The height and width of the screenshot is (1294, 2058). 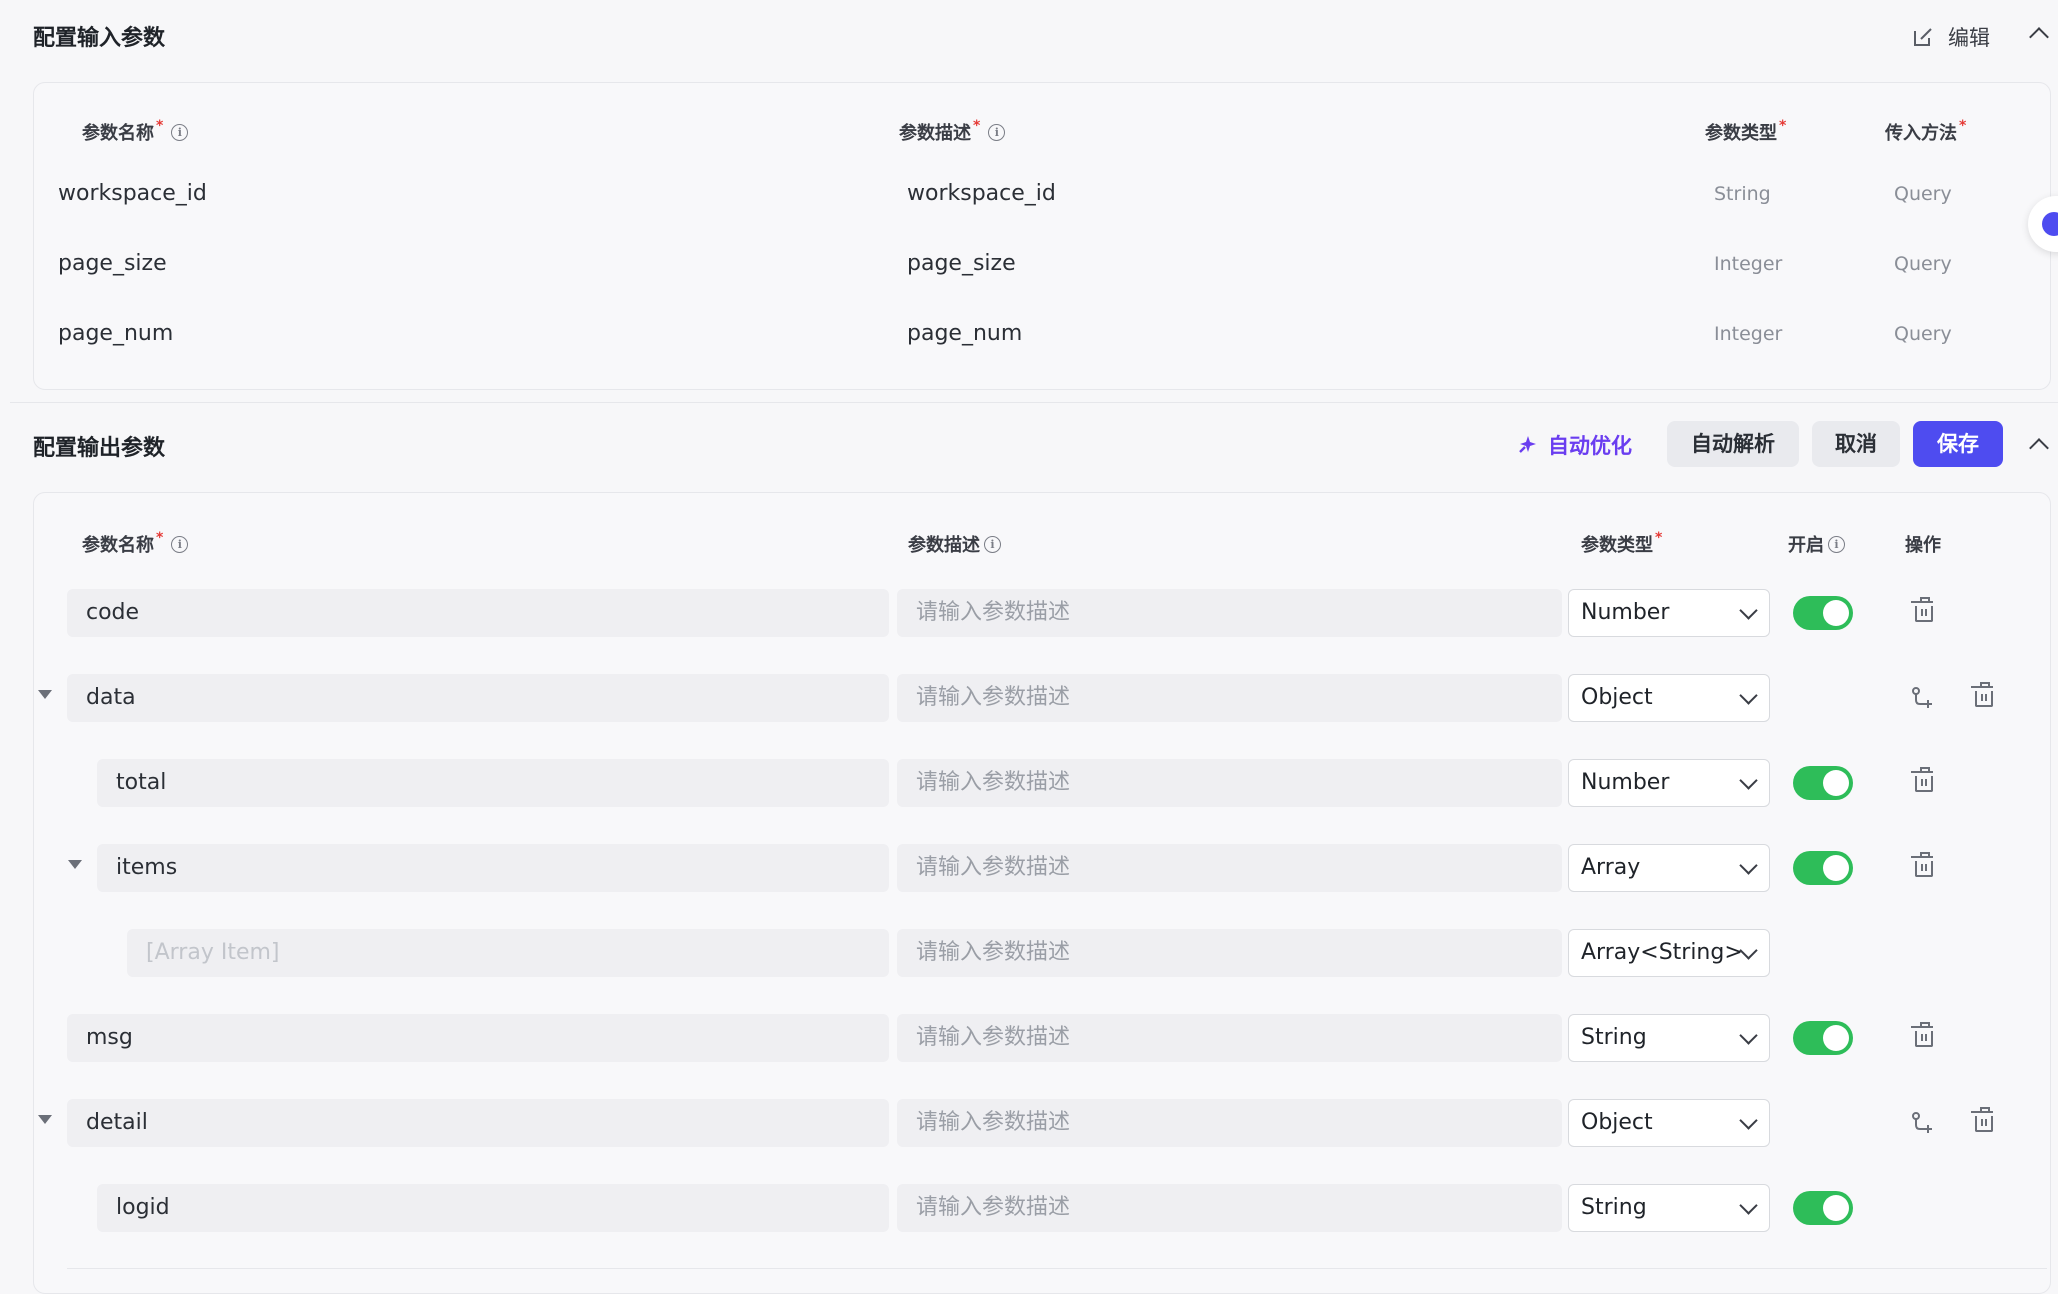 I want to click on collapse-output-icon, so click(x=2039, y=448).